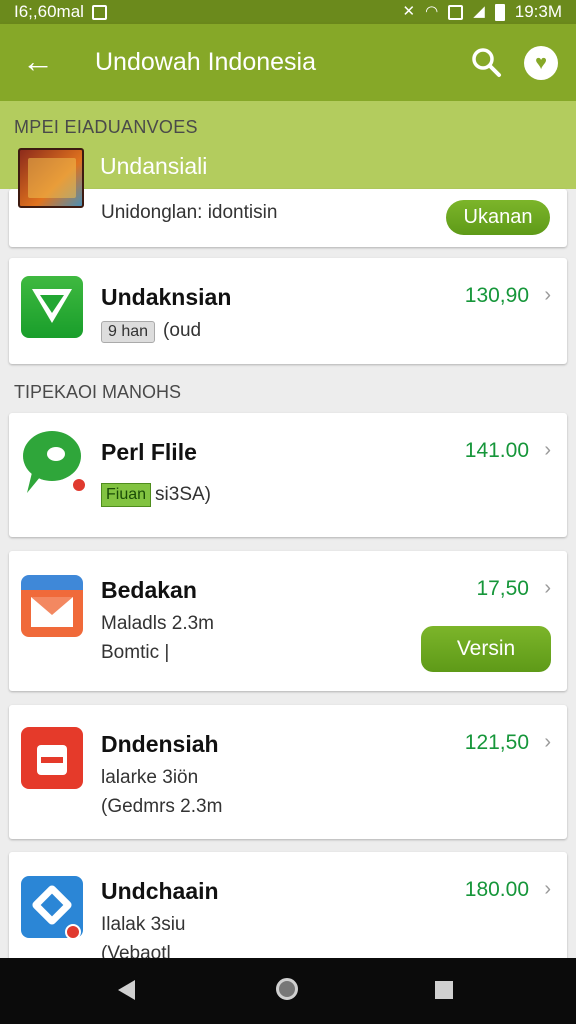 The width and height of the screenshot is (576, 1024). Describe the element at coordinates (166, 297) in the screenshot. I see `app-name: Undaknsian` at that location.